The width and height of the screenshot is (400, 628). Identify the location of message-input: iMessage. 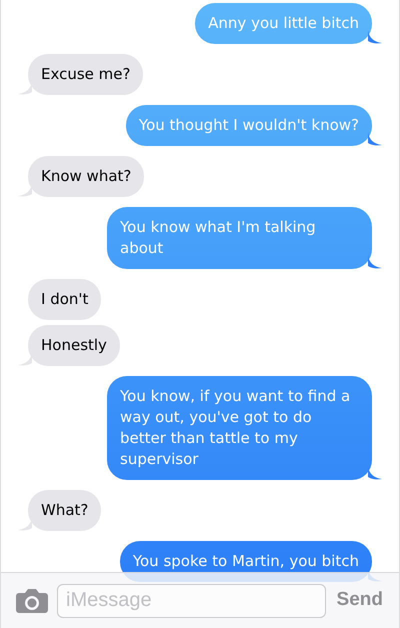
(191, 601).